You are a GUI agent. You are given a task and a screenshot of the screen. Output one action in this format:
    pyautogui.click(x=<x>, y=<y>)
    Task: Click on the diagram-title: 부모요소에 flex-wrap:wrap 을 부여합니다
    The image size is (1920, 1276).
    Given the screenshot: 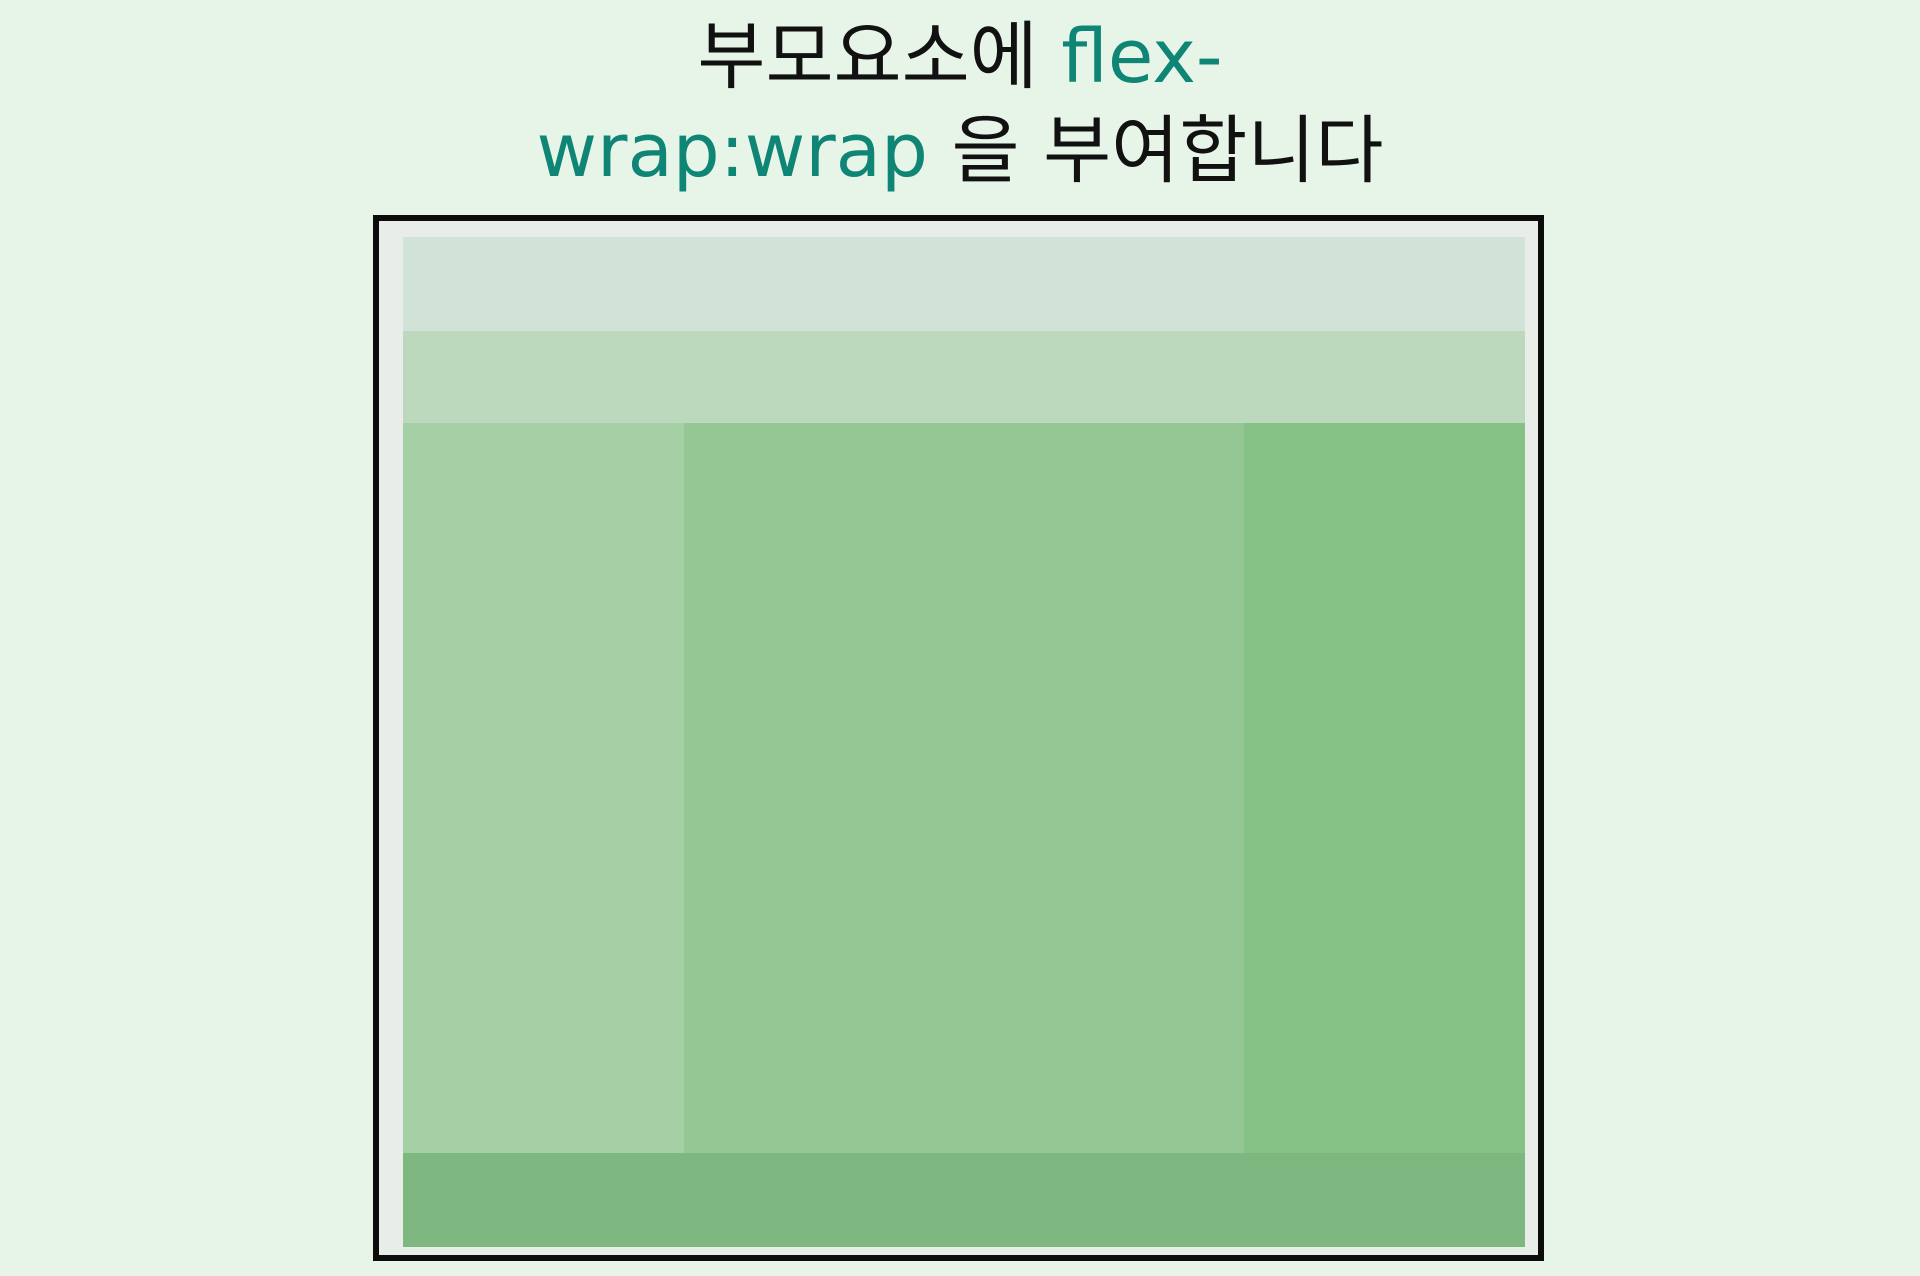 What is the action you would take?
    pyautogui.click(x=960, y=104)
    